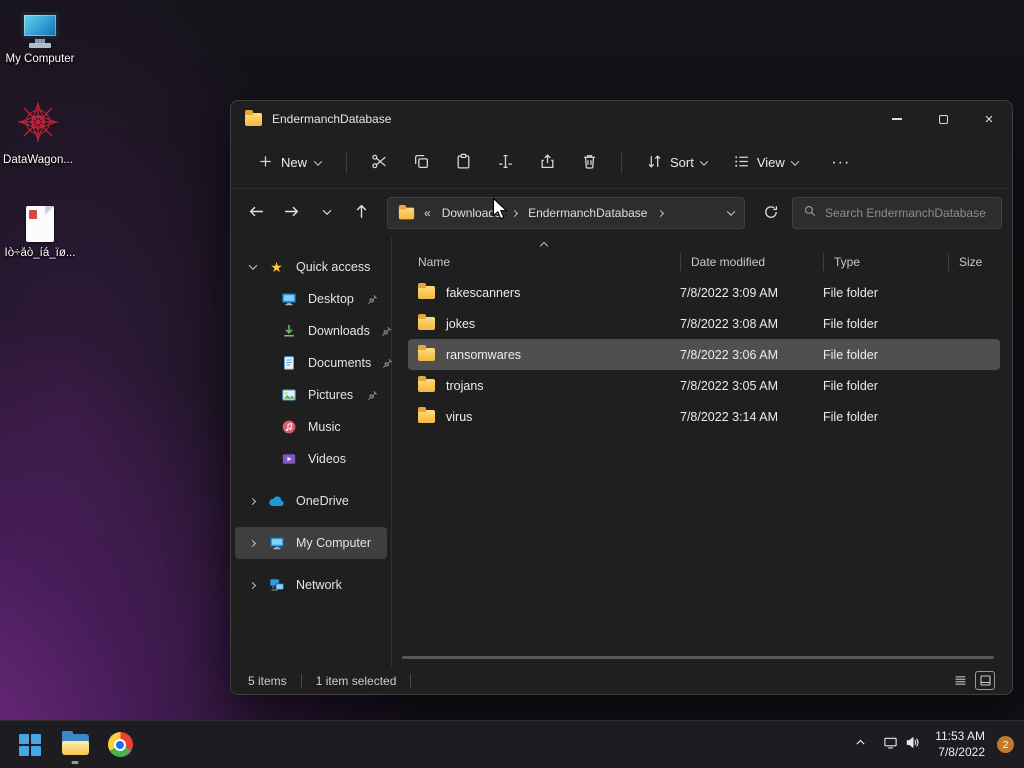 This screenshot has height=768, width=1024. I want to click on details-view-button, so click(960, 680).